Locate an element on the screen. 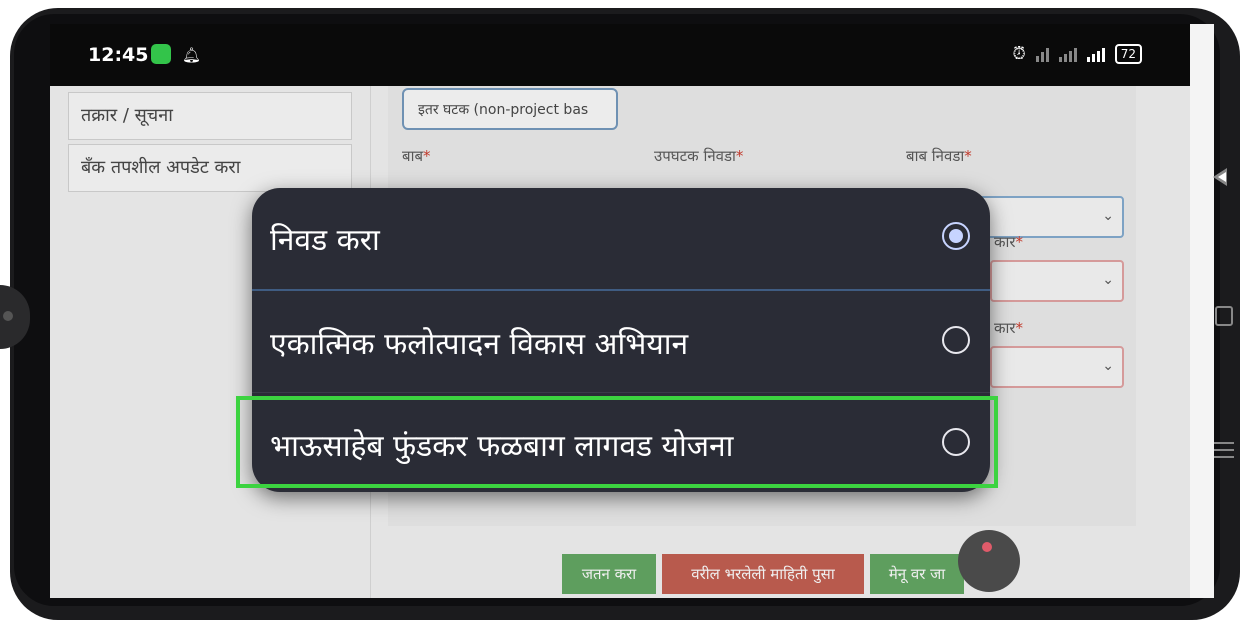 Image resolution: width=1244 pixels, height=628 pixels. sidebar-item-bank-update: बँक तपशील अपडेट करा is located at coordinates (210, 168).